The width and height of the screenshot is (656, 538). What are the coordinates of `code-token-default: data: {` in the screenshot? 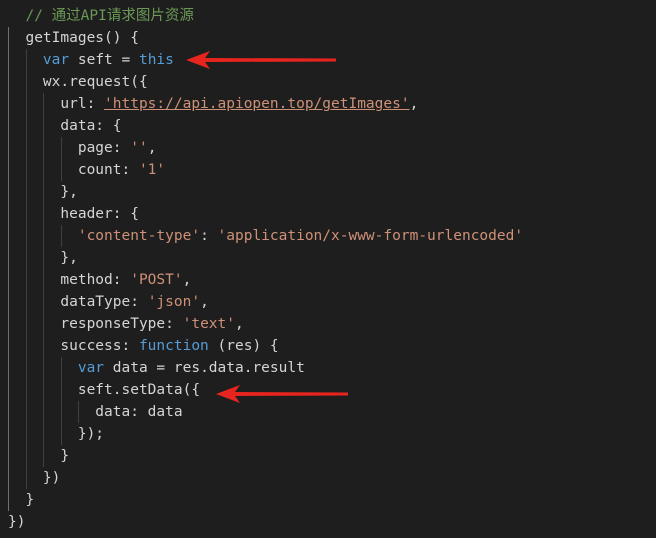 It's located at (65, 126).